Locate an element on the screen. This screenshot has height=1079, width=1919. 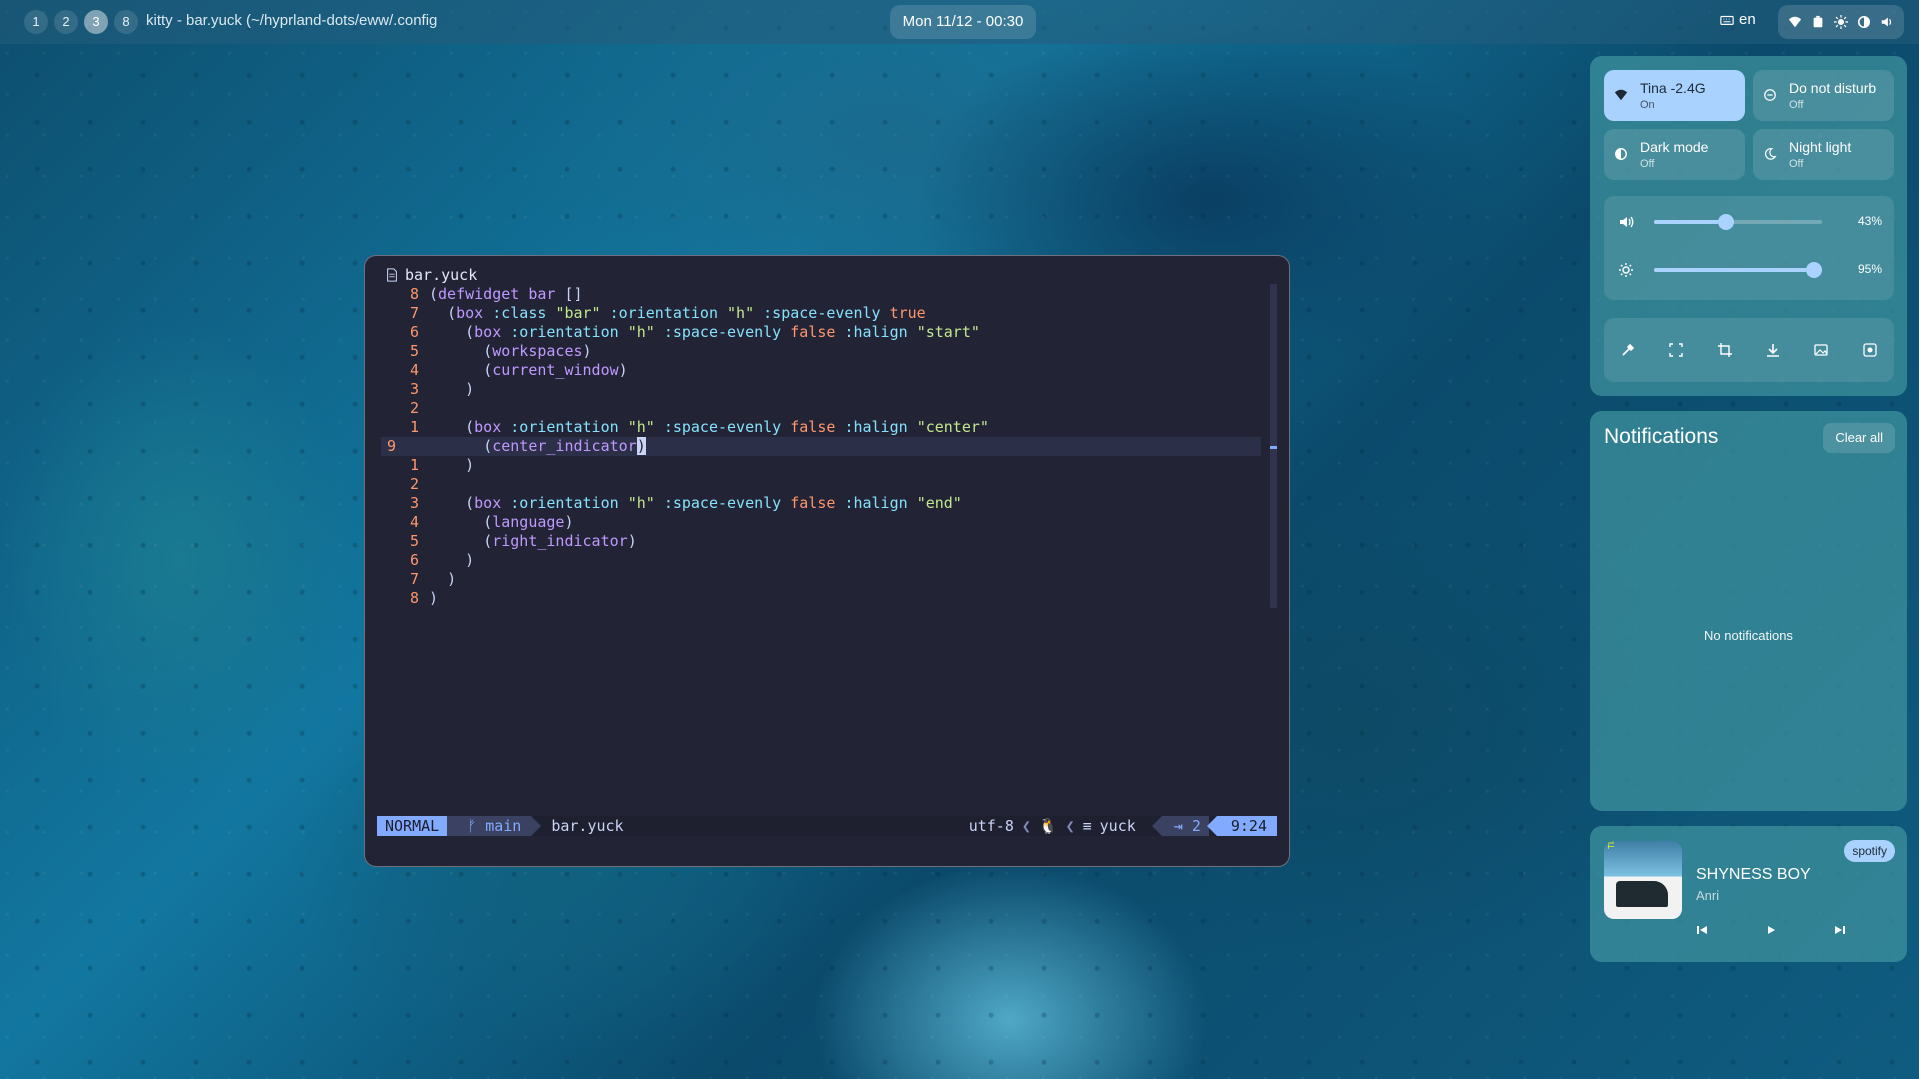
encoding: utf-8 is located at coordinates (991, 826).